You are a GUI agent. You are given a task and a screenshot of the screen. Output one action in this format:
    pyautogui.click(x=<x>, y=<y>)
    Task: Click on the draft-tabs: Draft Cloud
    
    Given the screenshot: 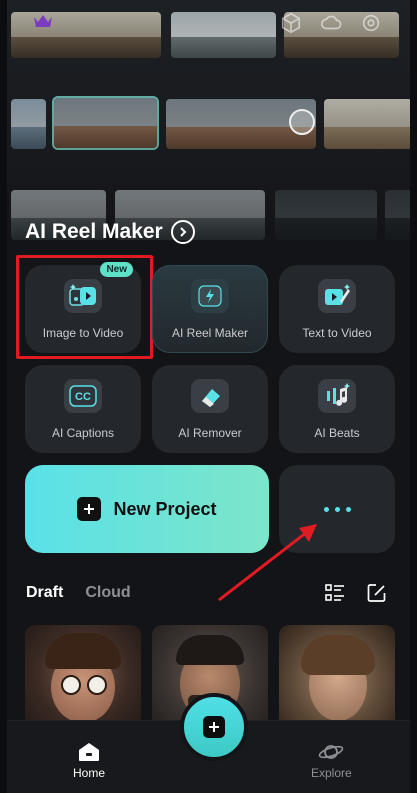 What is the action you would take?
    pyautogui.click(x=78, y=593)
    